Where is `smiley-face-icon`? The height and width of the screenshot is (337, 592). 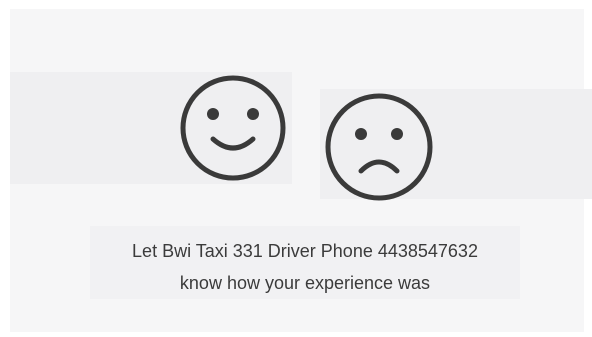
smiley-face-icon is located at coordinates (233, 128).